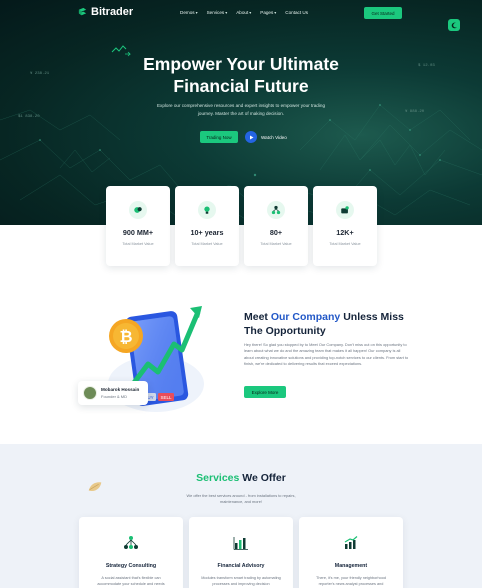 This screenshot has width=482, height=588. What do you see at coordinates (276, 226) in the screenshot?
I see `stat-card: 80+ Total Market Value` at bounding box center [276, 226].